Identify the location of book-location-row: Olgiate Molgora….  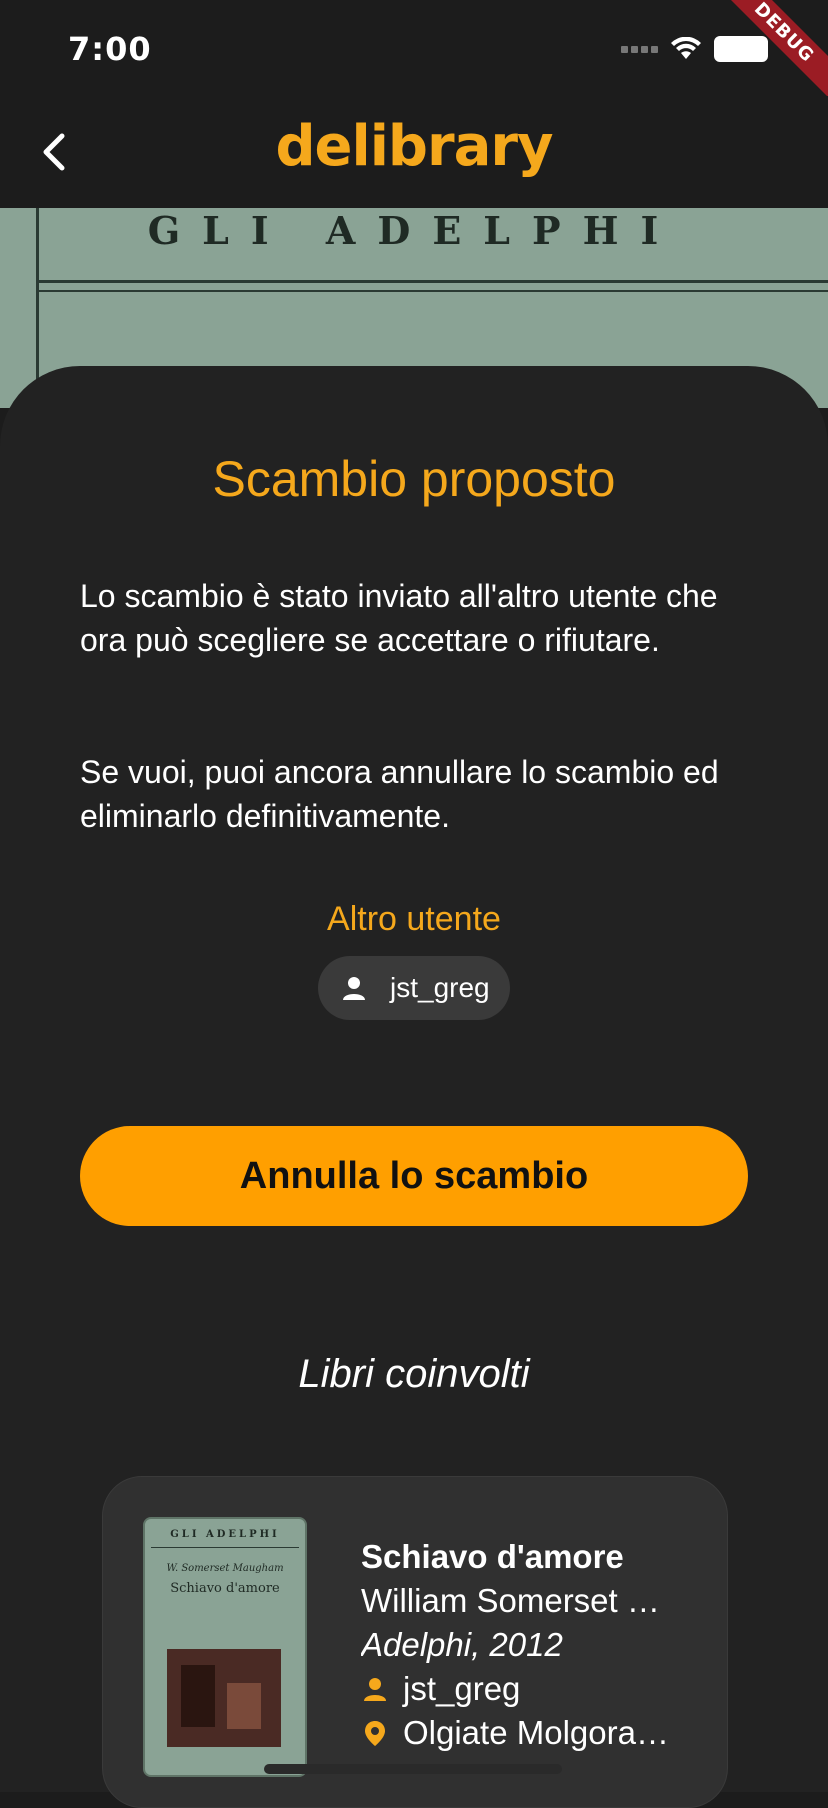
(531, 1733).